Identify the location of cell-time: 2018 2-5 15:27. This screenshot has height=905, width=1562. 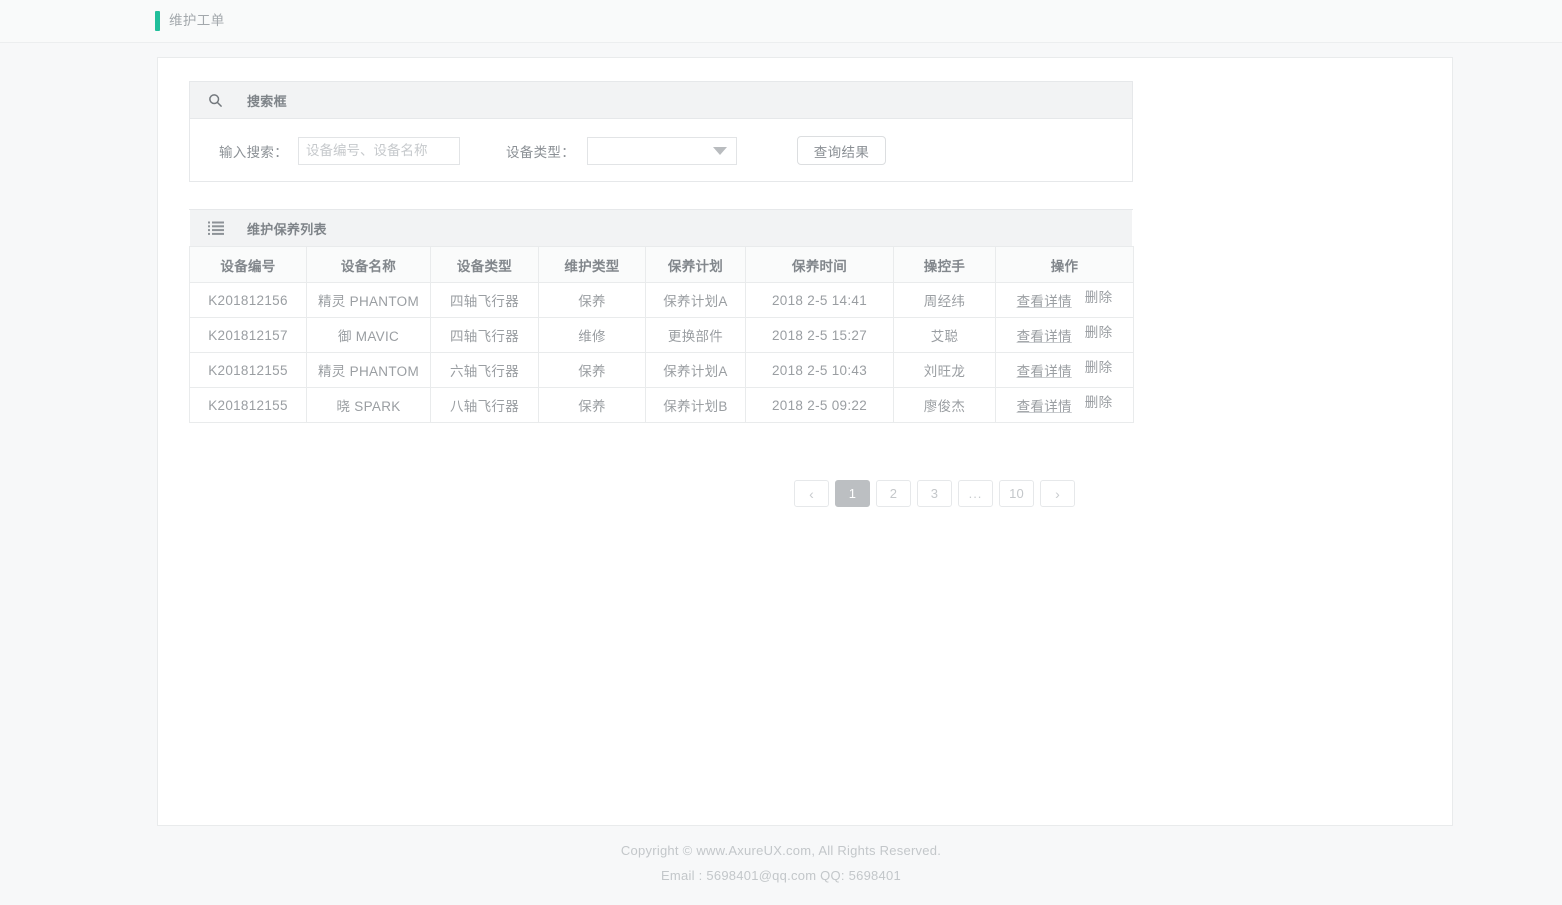
(819, 335).